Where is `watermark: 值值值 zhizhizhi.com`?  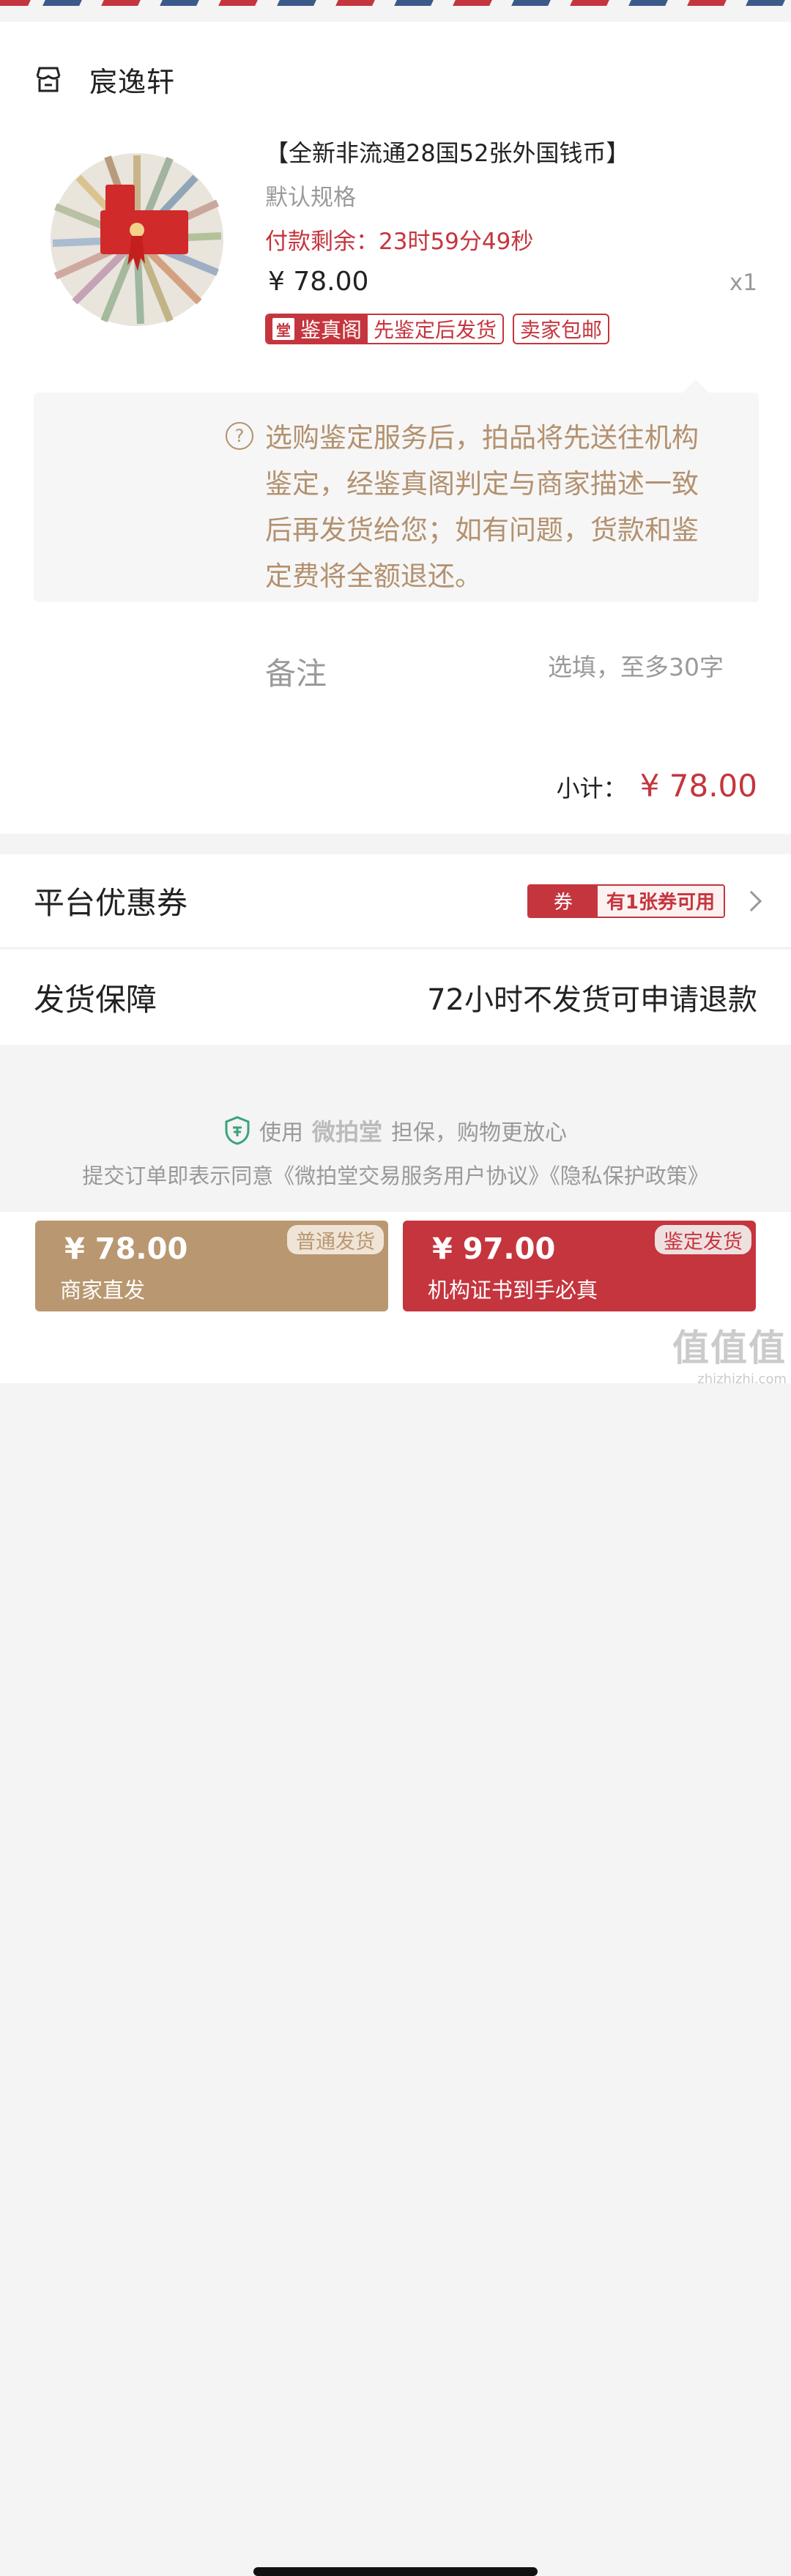
watermark: 值值值 zhizhizhi.com is located at coordinates (729, 1353).